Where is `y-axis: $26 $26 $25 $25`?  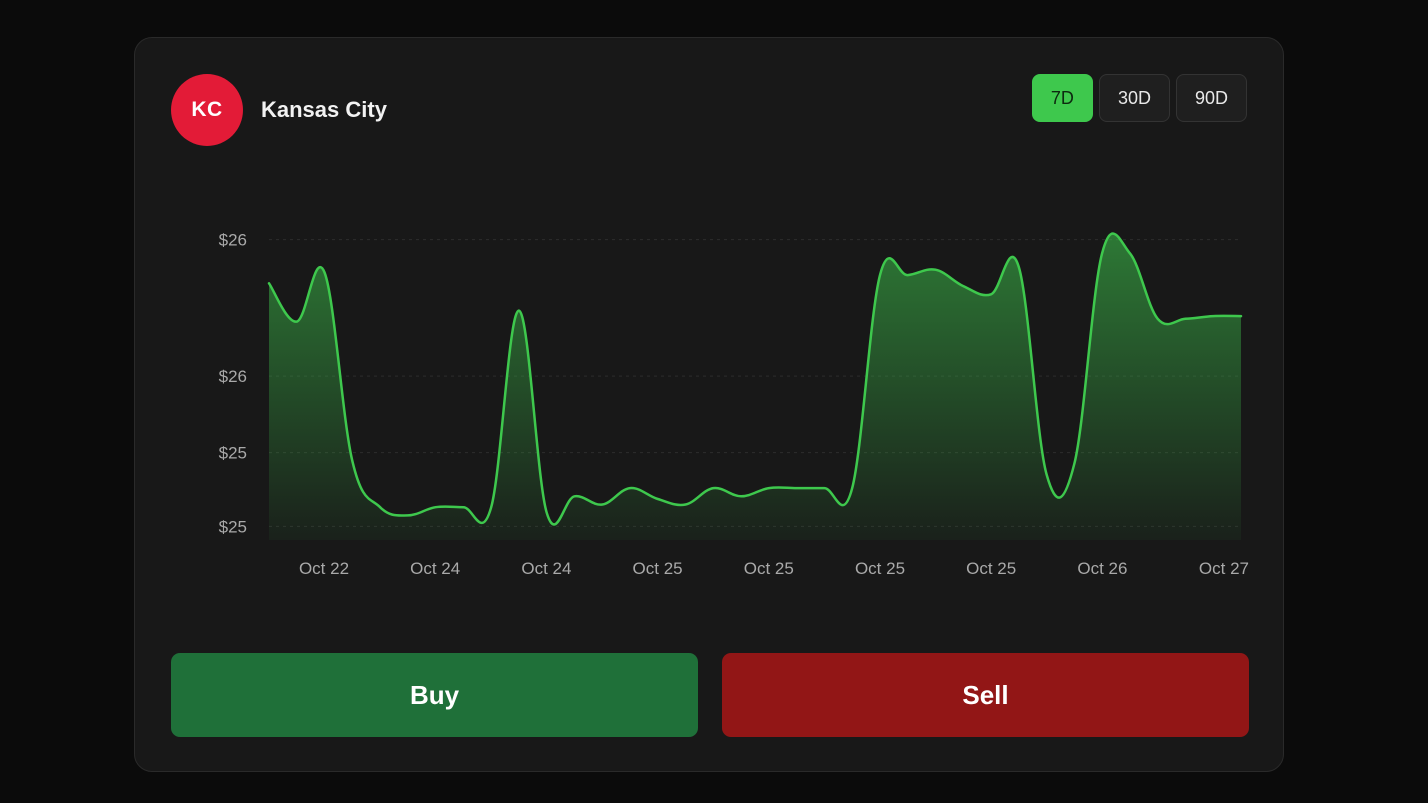
y-axis: $26 $26 $25 $25 is located at coordinates (233, 384).